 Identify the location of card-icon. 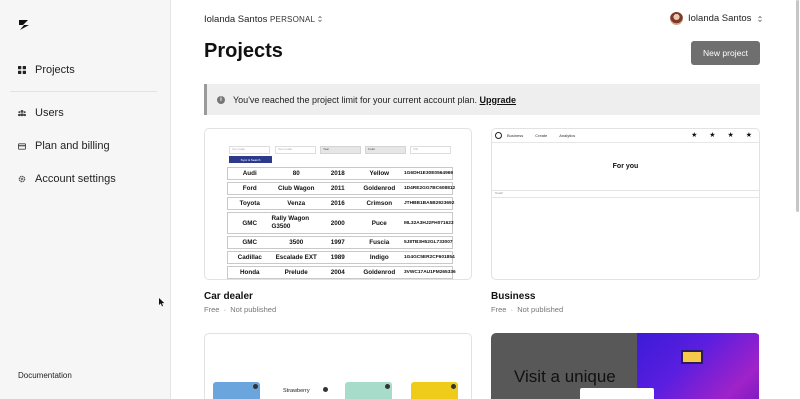
(22, 146).